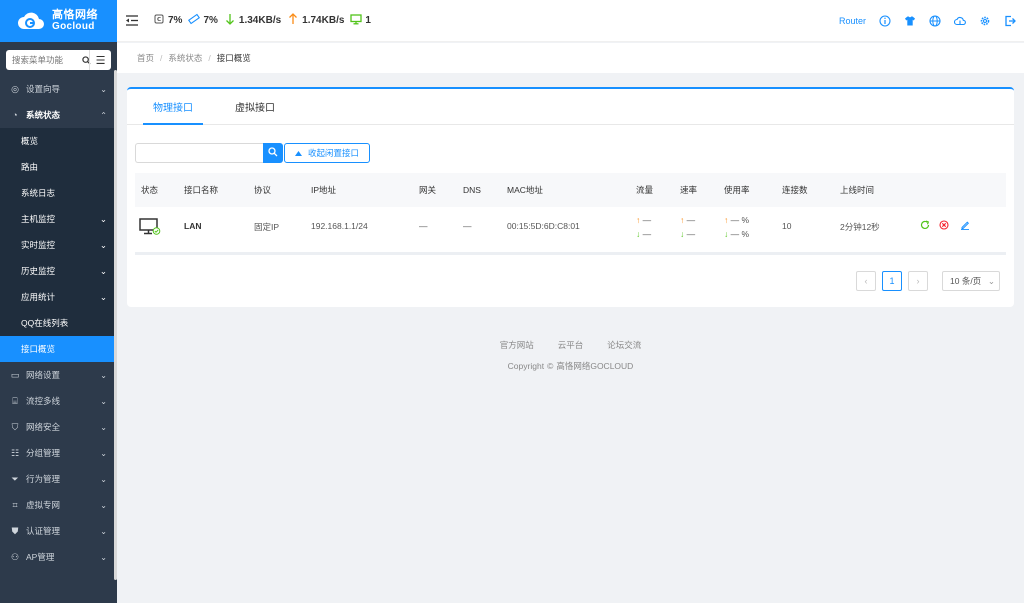 The image size is (1024, 603). Describe the element at coordinates (30, 167) in the screenshot. I see `subitem-label: 路由` at that location.